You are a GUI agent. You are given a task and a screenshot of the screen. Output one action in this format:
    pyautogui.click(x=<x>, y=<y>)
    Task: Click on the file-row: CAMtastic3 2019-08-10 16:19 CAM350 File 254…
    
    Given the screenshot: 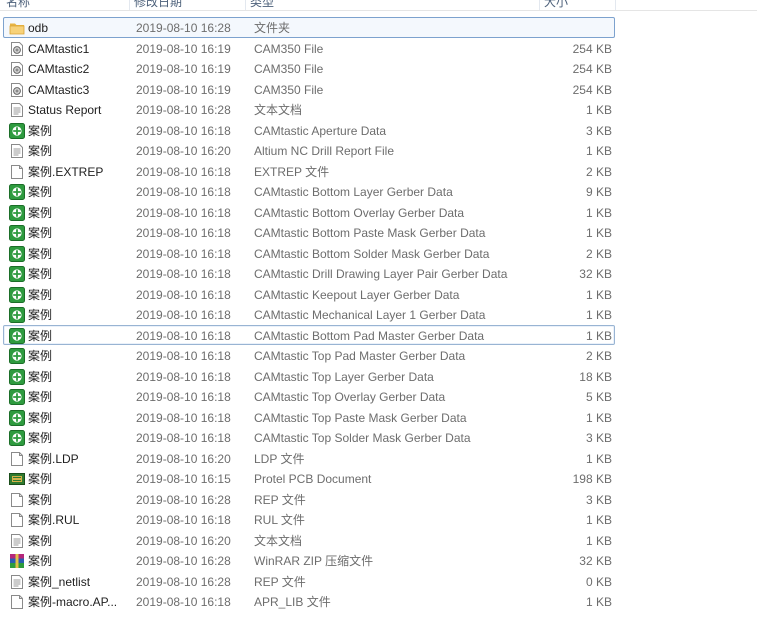 What is the action you would take?
    pyautogui.click(x=309, y=89)
    